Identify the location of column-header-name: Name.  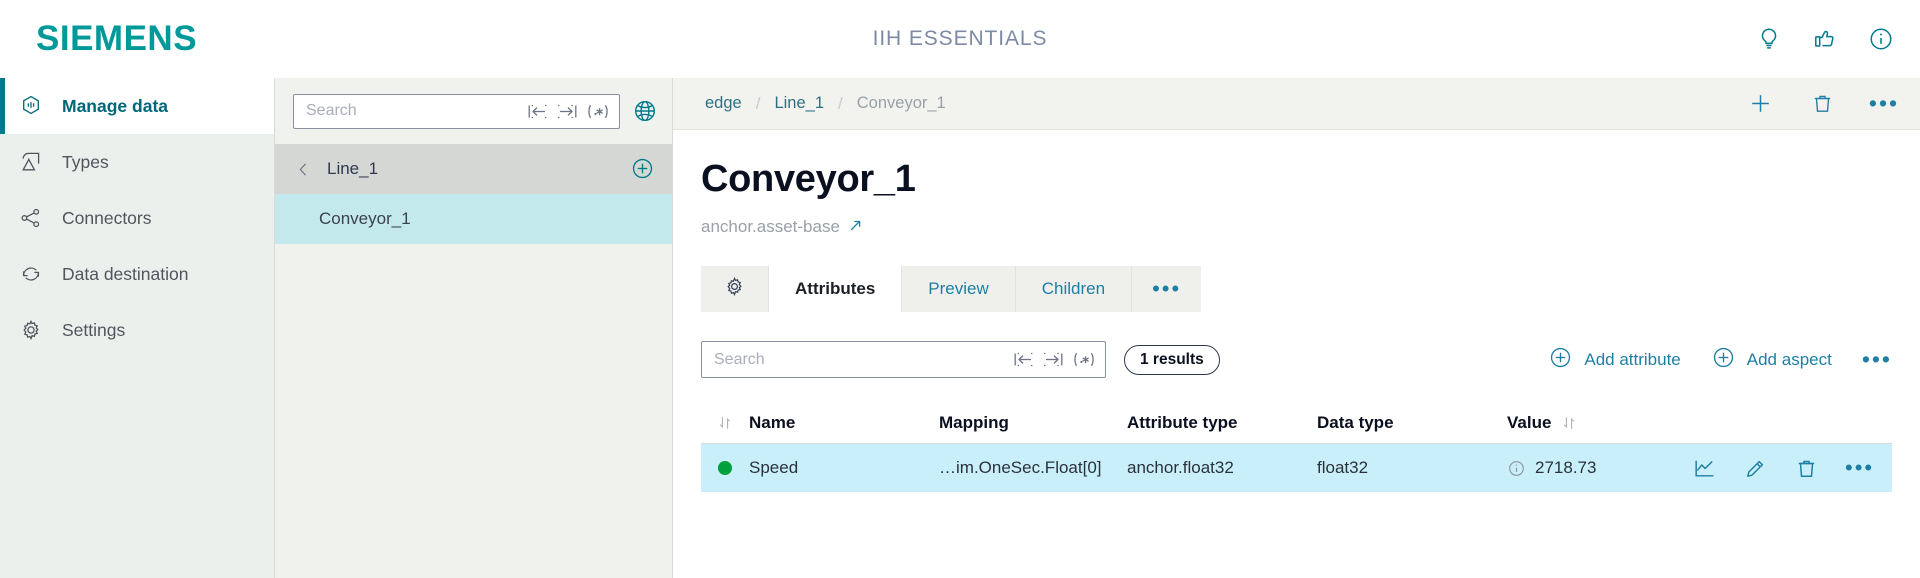
(844, 423).